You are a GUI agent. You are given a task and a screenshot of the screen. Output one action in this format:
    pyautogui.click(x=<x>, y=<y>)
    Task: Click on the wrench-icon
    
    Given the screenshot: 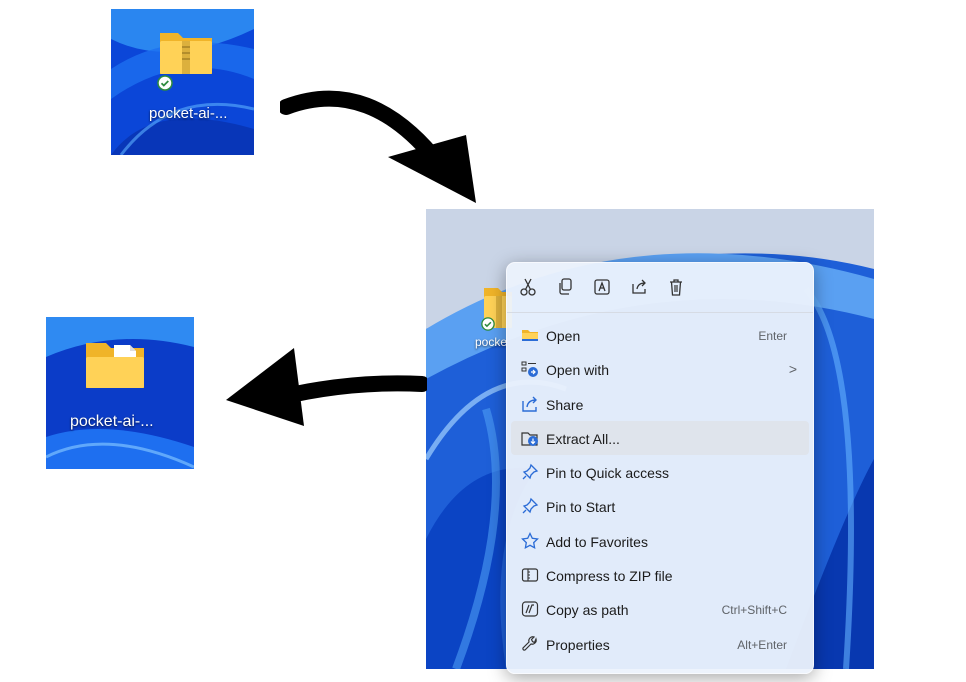 What is the action you would take?
    pyautogui.click(x=529, y=643)
    